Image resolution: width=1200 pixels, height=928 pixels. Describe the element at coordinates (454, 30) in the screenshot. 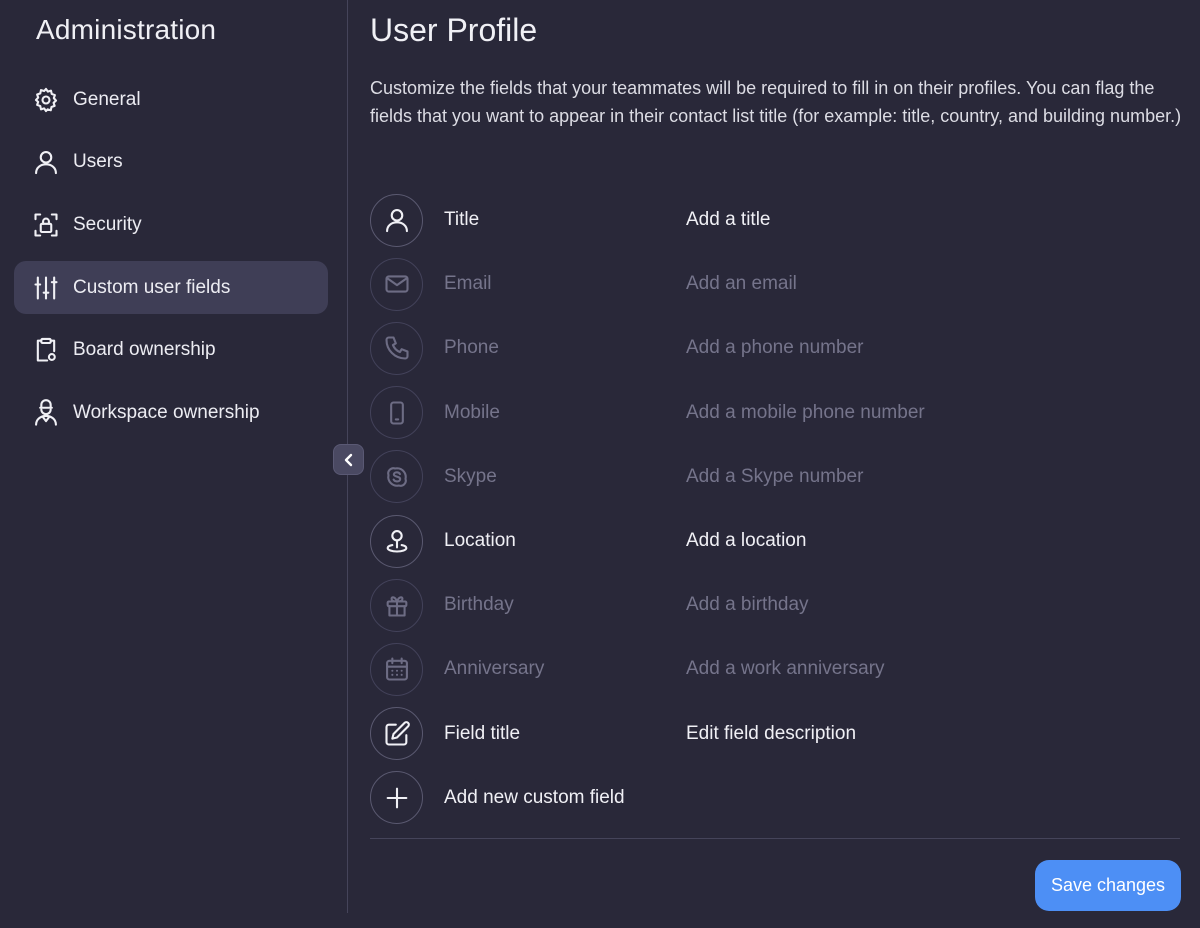

I see `page-title: User Profile` at that location.